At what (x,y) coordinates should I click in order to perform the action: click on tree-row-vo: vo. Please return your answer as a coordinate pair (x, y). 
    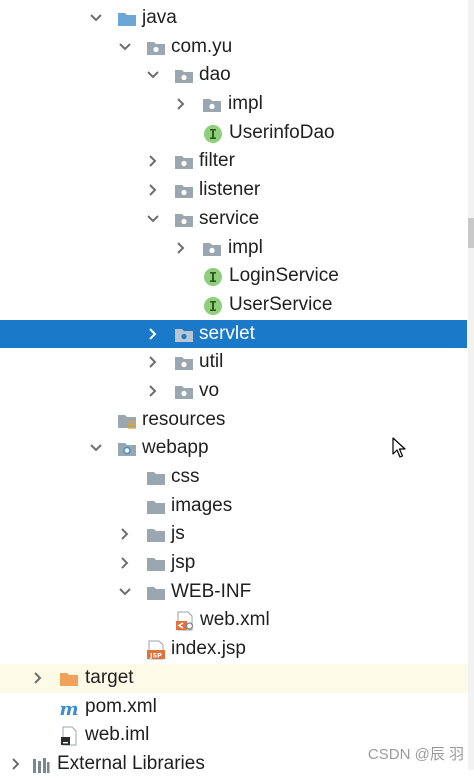
    Looking at the image, I should click on (237, 391).